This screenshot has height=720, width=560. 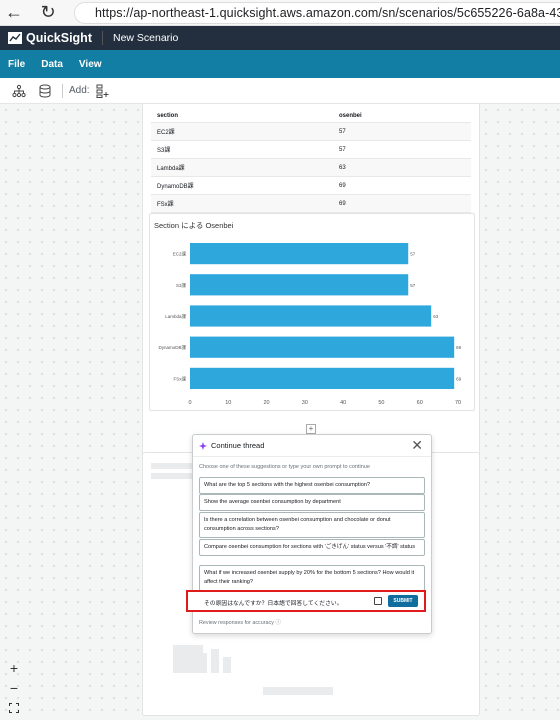 I want to click on sparkle-icon, so click(x=203, y=445).